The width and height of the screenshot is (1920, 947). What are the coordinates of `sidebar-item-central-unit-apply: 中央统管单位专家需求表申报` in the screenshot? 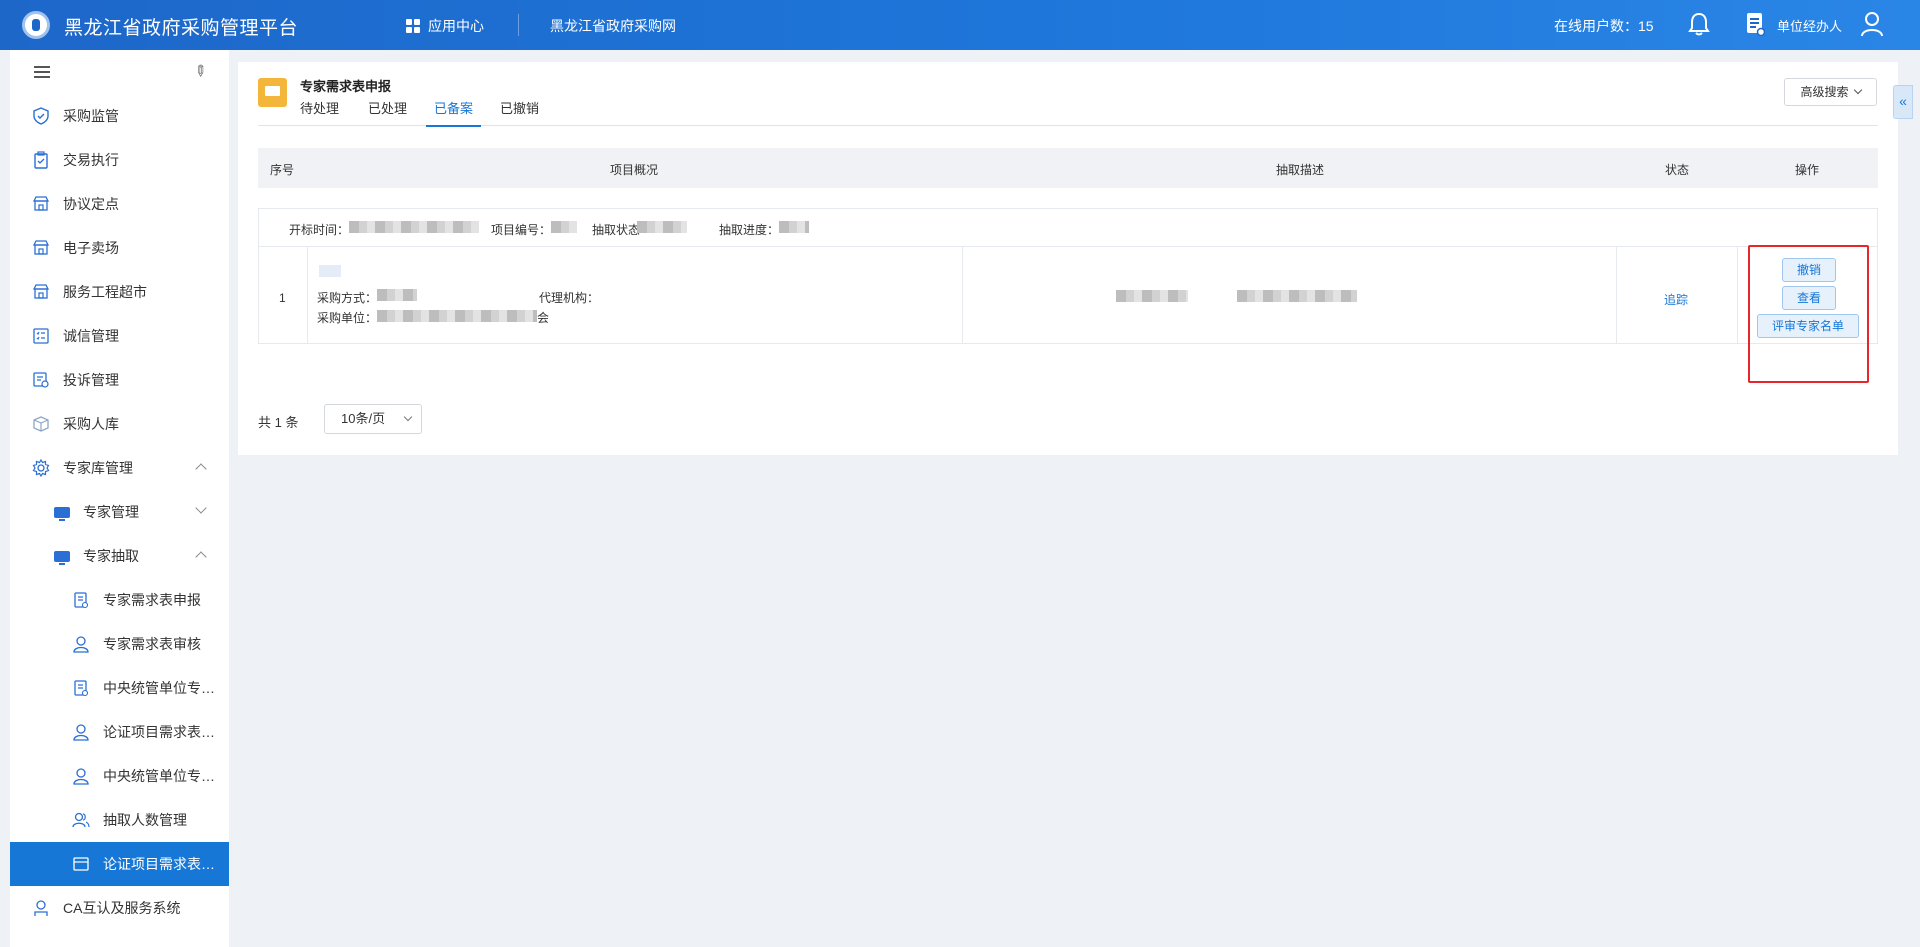 It's located at (119, 688).